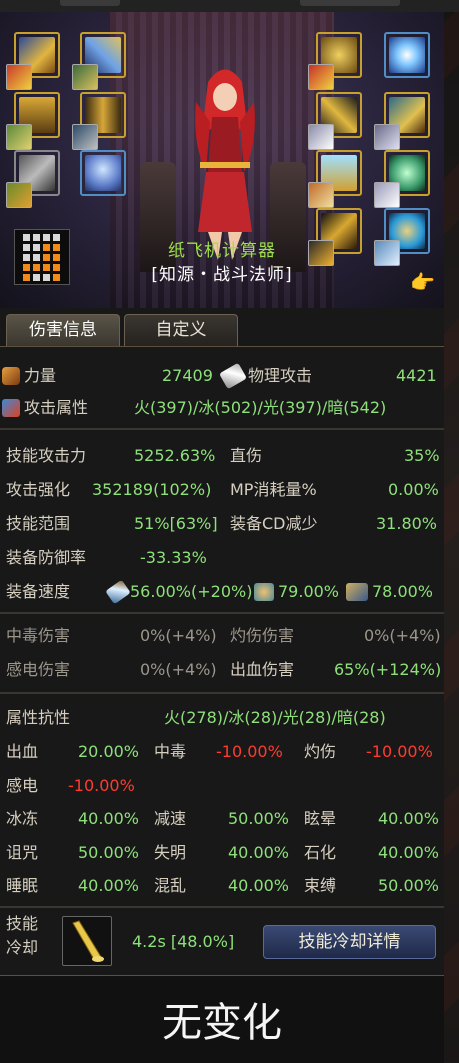 The width and height of the screenshot is (459, 1063). What do you see at coordinates (22, 751) in the screenshot?
I see `status-res-label: 出血` at bounding box center [22, 751].